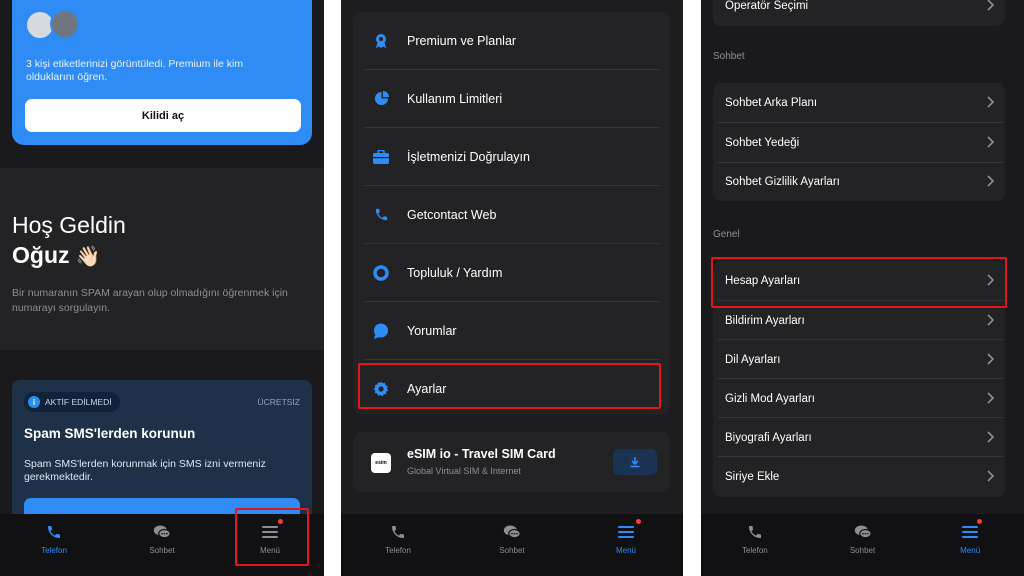  What do you see at coordinates (88, 257) in the screenshot?
I see `wave-emoji: 👋🏻` at bounding box center [88, 257].